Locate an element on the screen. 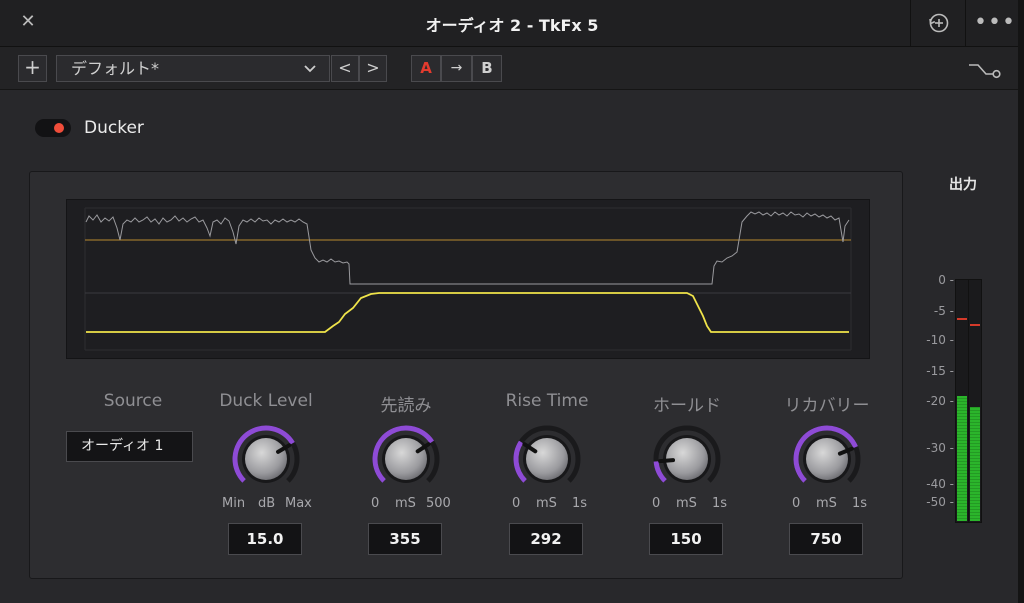 This screenshot has height=603, width=1024. knob-label-lookahead: 先読み is located at coordinates (406, 406).